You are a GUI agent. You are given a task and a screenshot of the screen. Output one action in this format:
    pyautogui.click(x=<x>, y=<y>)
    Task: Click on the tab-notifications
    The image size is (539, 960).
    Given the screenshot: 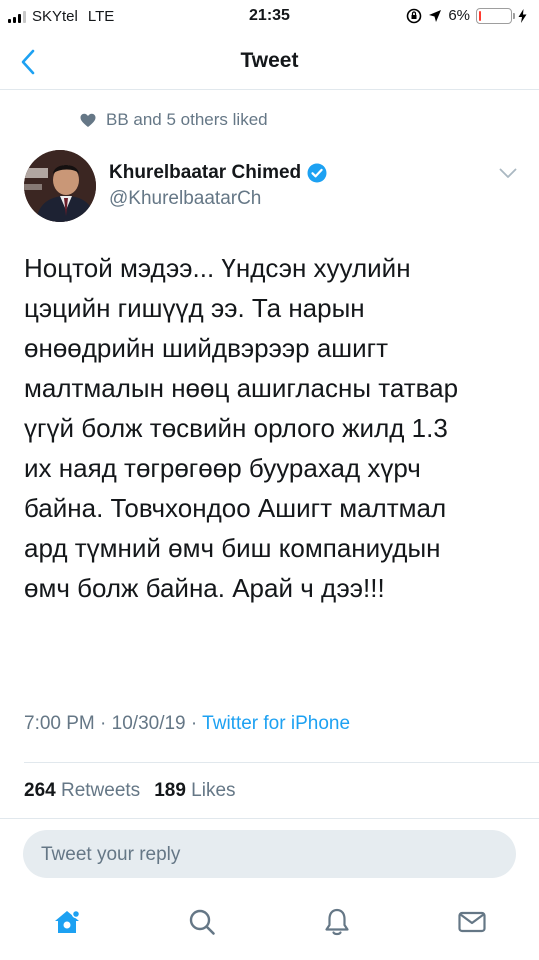 What is the action you would take?
    pyautogui.click(x=337, y=922)
    